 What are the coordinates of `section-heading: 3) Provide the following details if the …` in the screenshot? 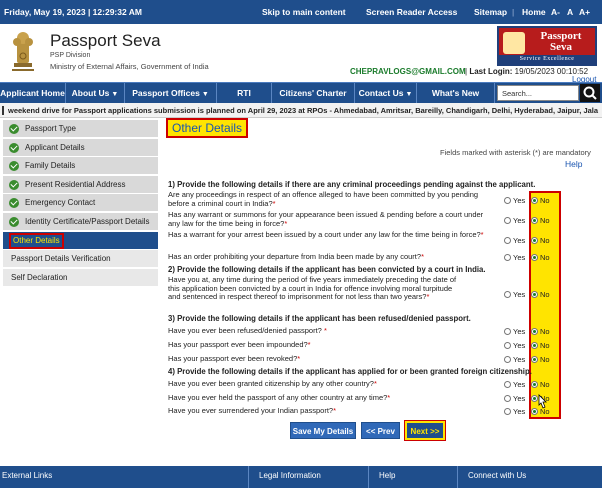 It's located at (319, 318).